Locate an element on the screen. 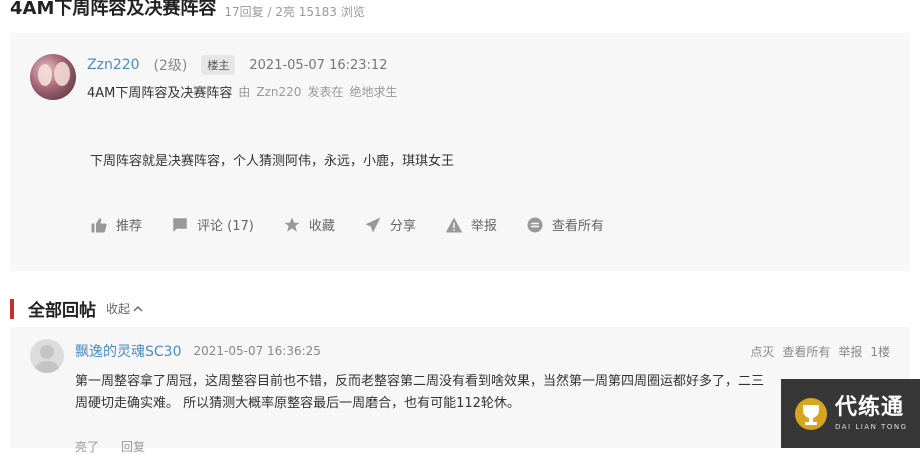 The height and width of the screenshot is (455, 920). by-label: 由 is located at coordinates (244, 92).